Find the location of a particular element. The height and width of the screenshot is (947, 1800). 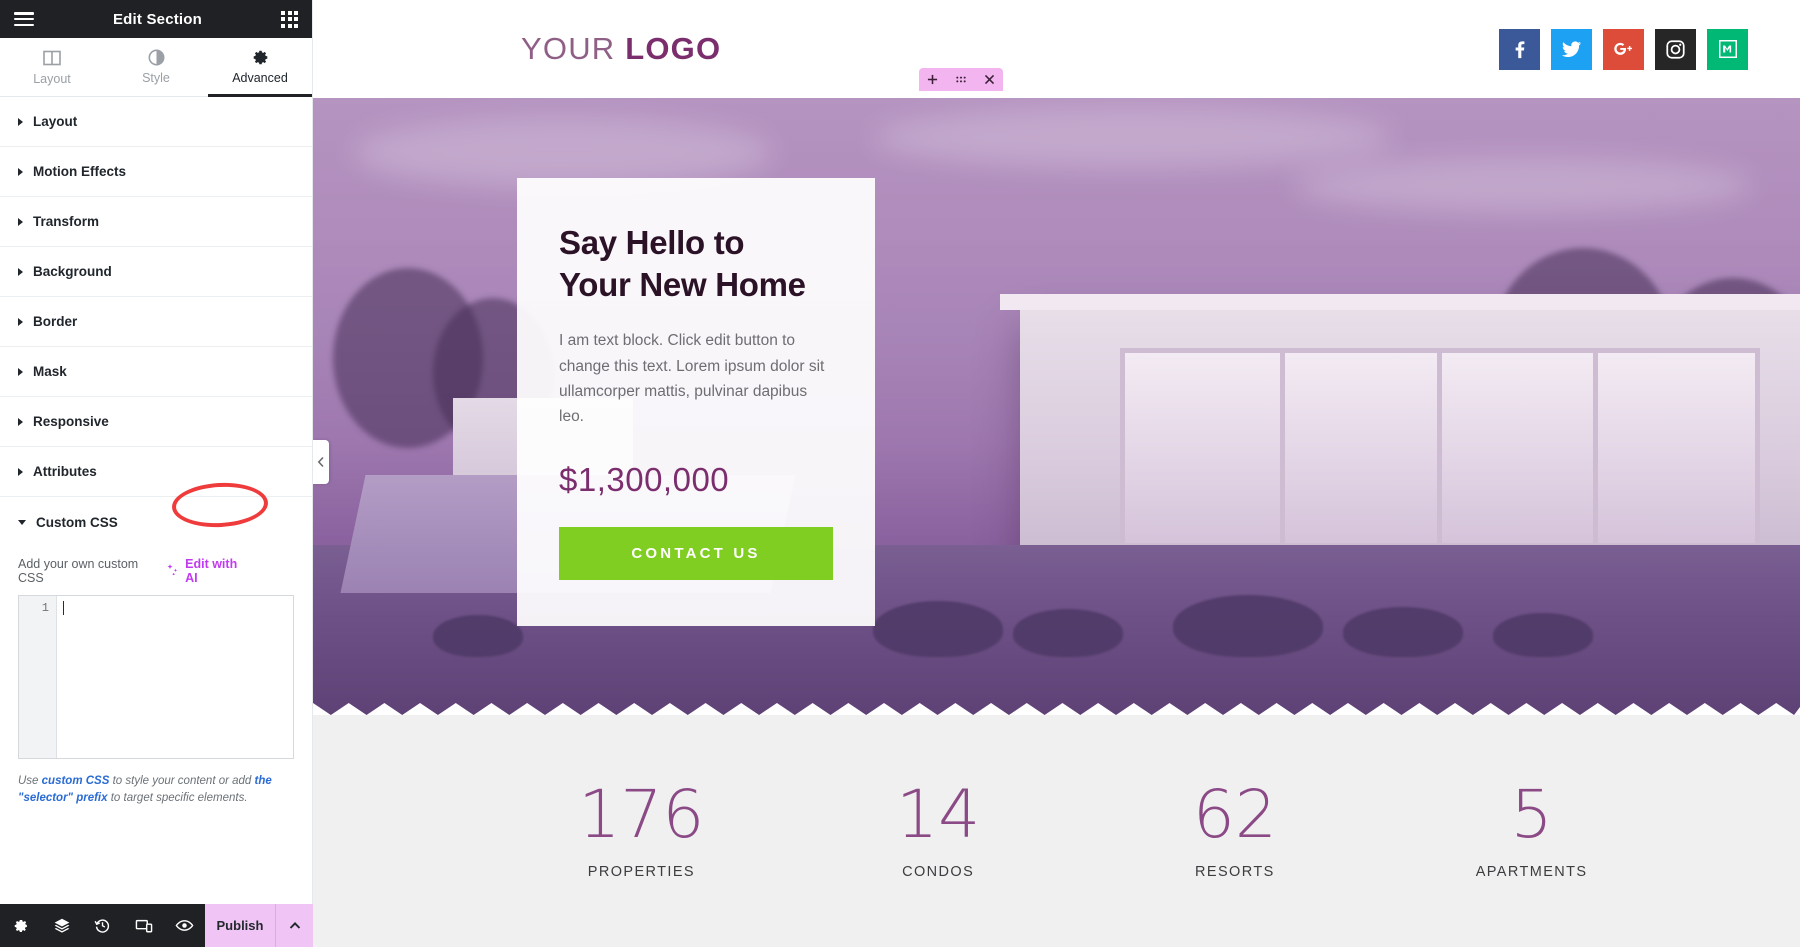

panel-collapse-toggle is located at coordinates (321, 462).